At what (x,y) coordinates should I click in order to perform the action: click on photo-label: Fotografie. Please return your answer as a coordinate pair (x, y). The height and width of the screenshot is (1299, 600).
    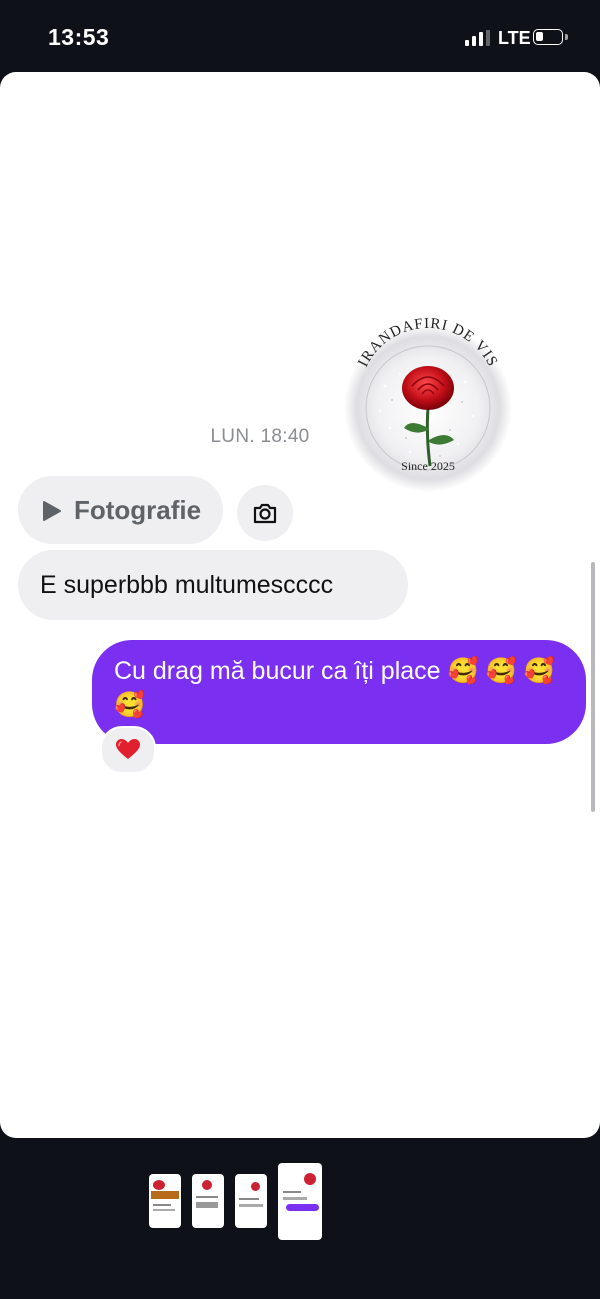
    Looking at the image, I should click on (138, 510).